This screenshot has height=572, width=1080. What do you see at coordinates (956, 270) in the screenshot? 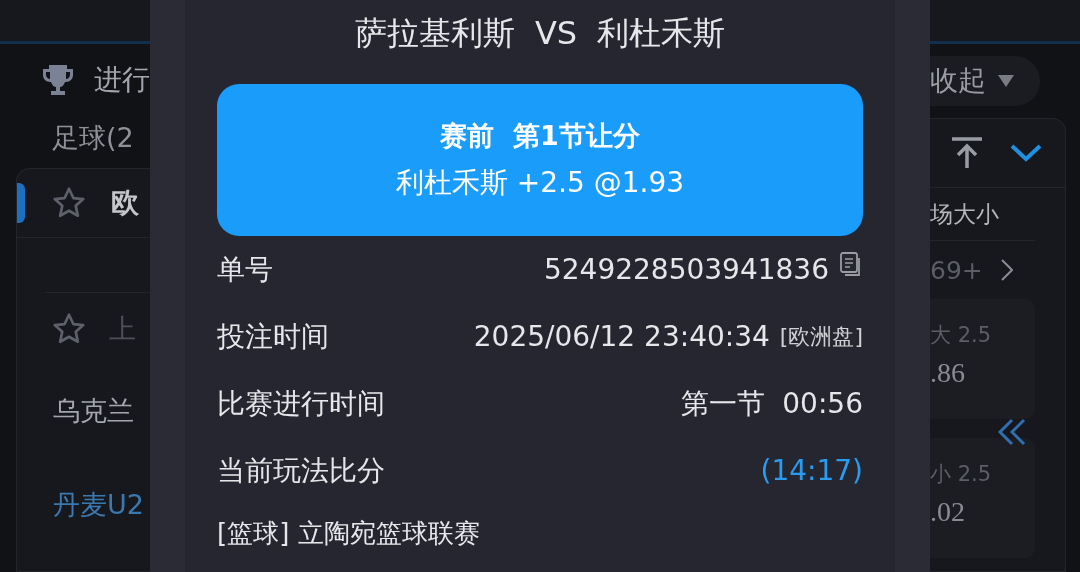
I see `more-count: 69+` at bounding box center [956, 270].